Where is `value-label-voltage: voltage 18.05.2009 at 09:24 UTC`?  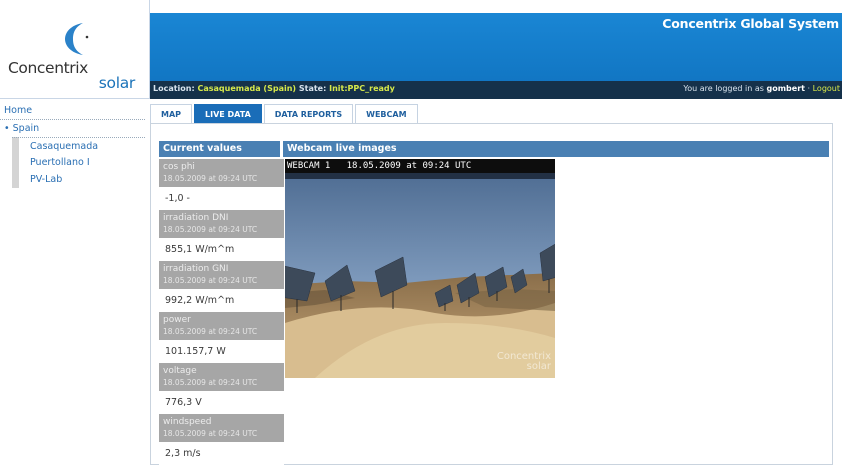
value-label-voltage: voltage 18.05.2009 at 09:24 UTC is located at coordinates (221, 377).